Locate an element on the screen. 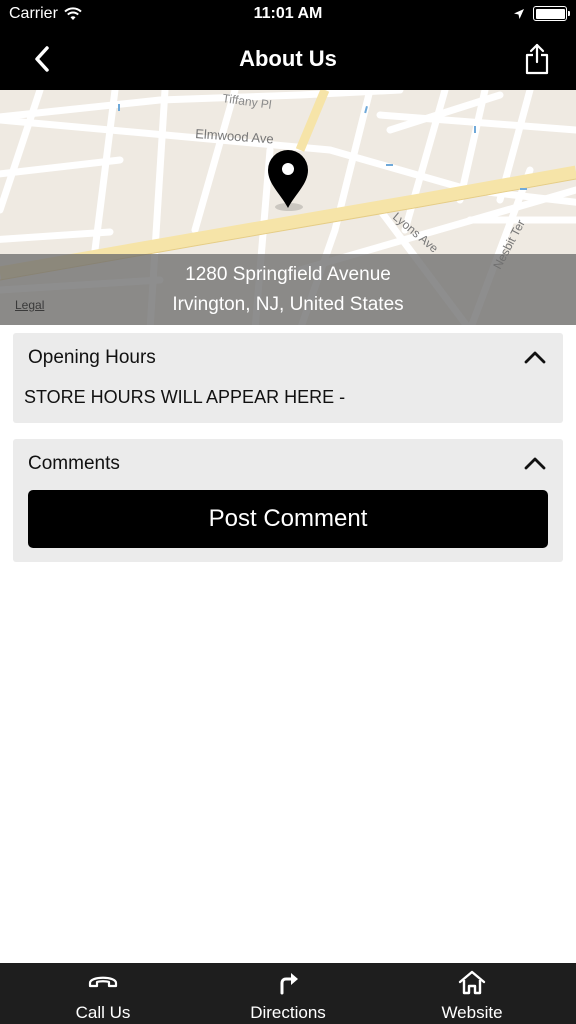 Image resolution: width=576 pixels, height=1024 pixels. location-arrow-icon is located at coordinates (519, 13).